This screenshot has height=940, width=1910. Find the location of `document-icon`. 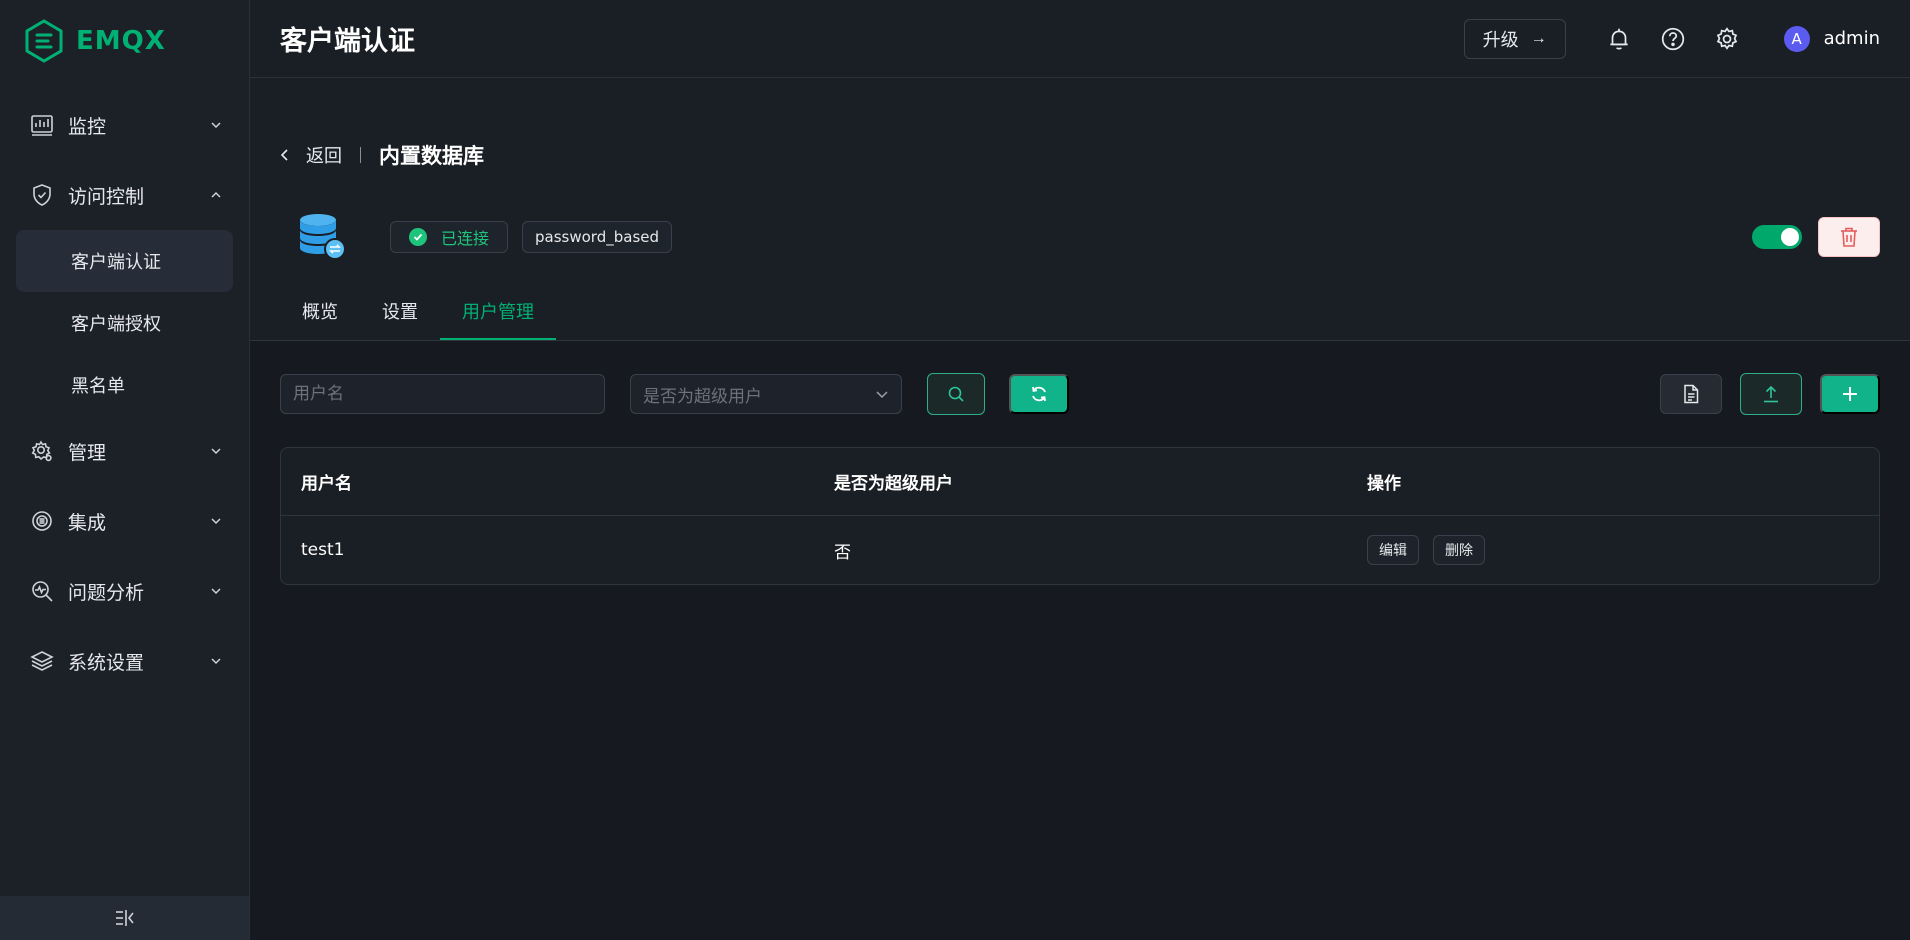

document-icon is located at coordinates (1691, 394).